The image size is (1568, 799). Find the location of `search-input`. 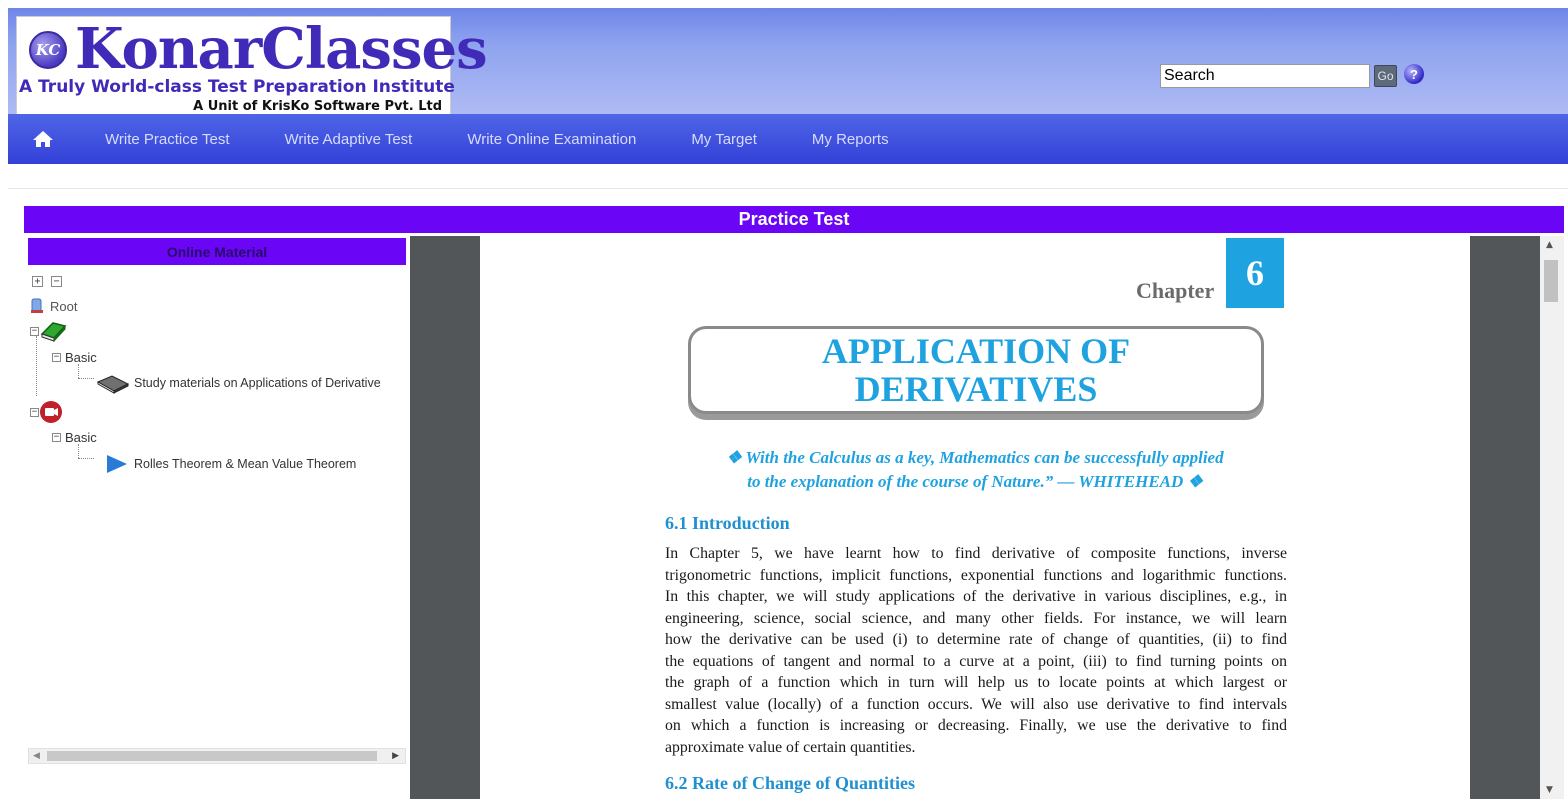

search-input is located at coordinates (1265, 76).